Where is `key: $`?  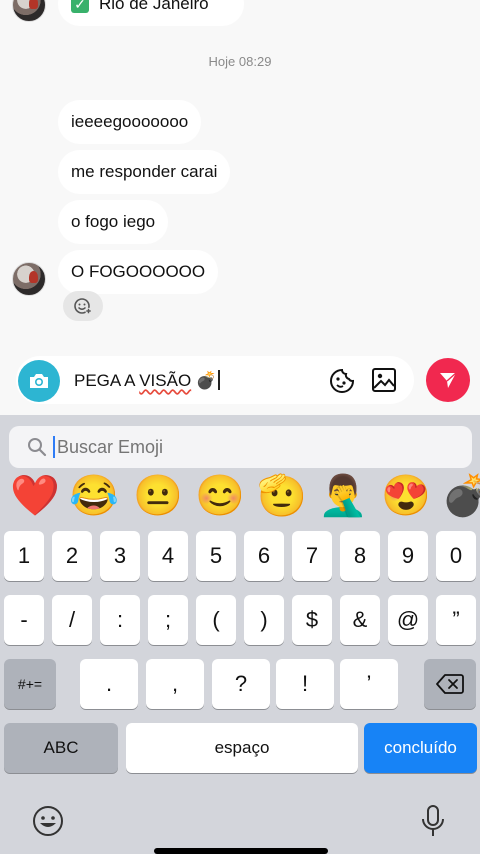 key: $ is located at coordinates (312, 620).